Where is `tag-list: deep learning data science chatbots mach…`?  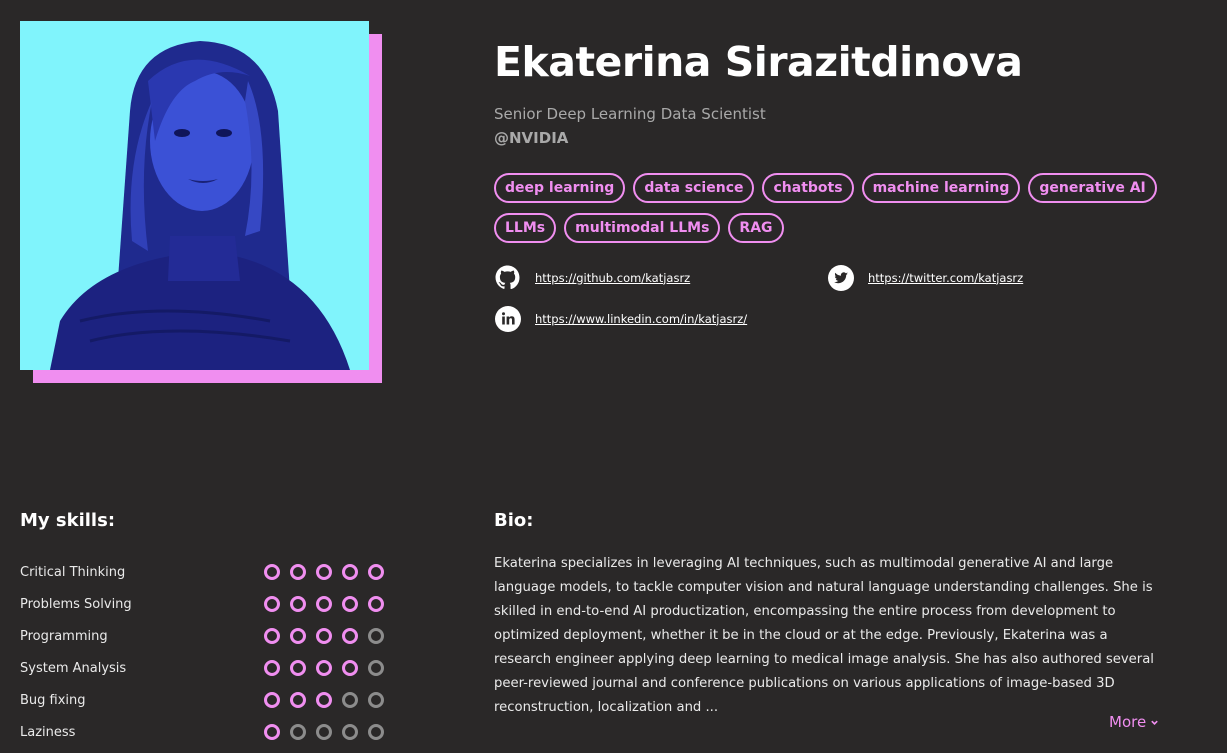 tag-list: deep learning data science chatbots mach… is located at coordinates (834, 208).